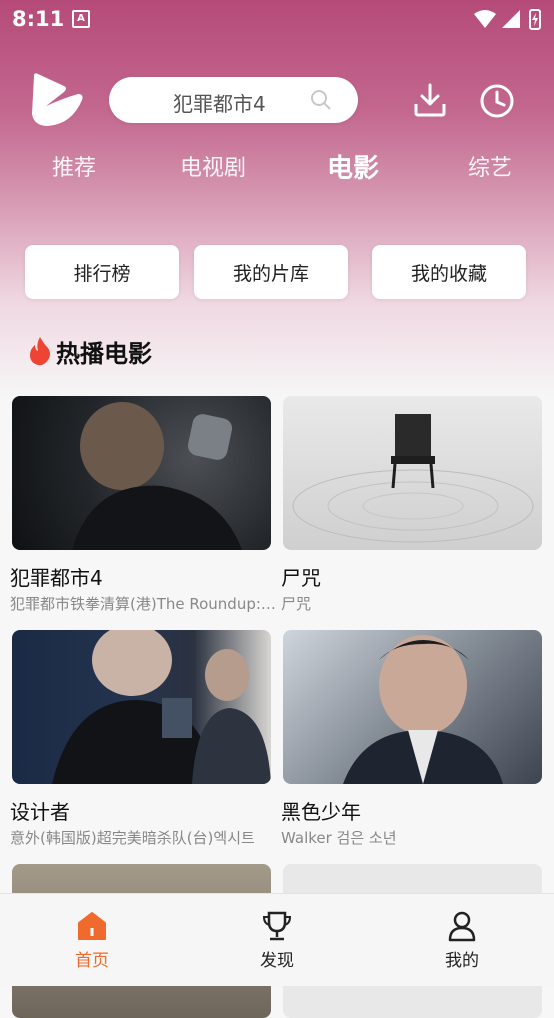 The image size is (554, 1018). Describe the element at coordinates (277, 20) in the screenshot. I see `status-bar: 8:11 A` at that location.